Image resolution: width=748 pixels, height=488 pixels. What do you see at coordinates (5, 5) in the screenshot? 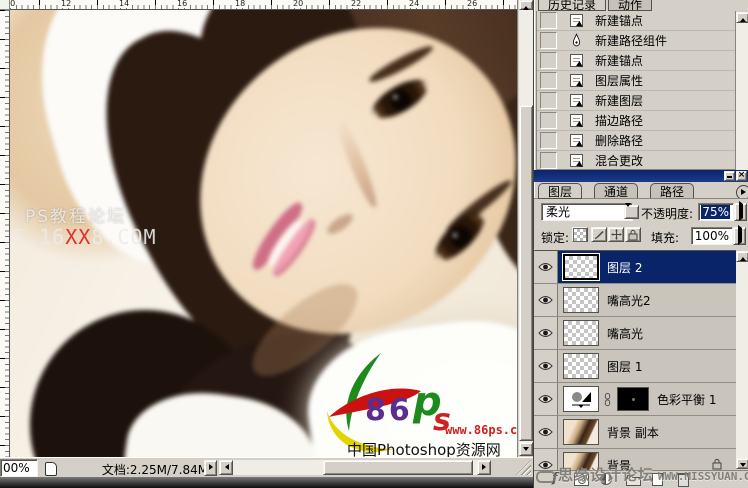
I see `ruler-origin` at bounding box center [5, 5].